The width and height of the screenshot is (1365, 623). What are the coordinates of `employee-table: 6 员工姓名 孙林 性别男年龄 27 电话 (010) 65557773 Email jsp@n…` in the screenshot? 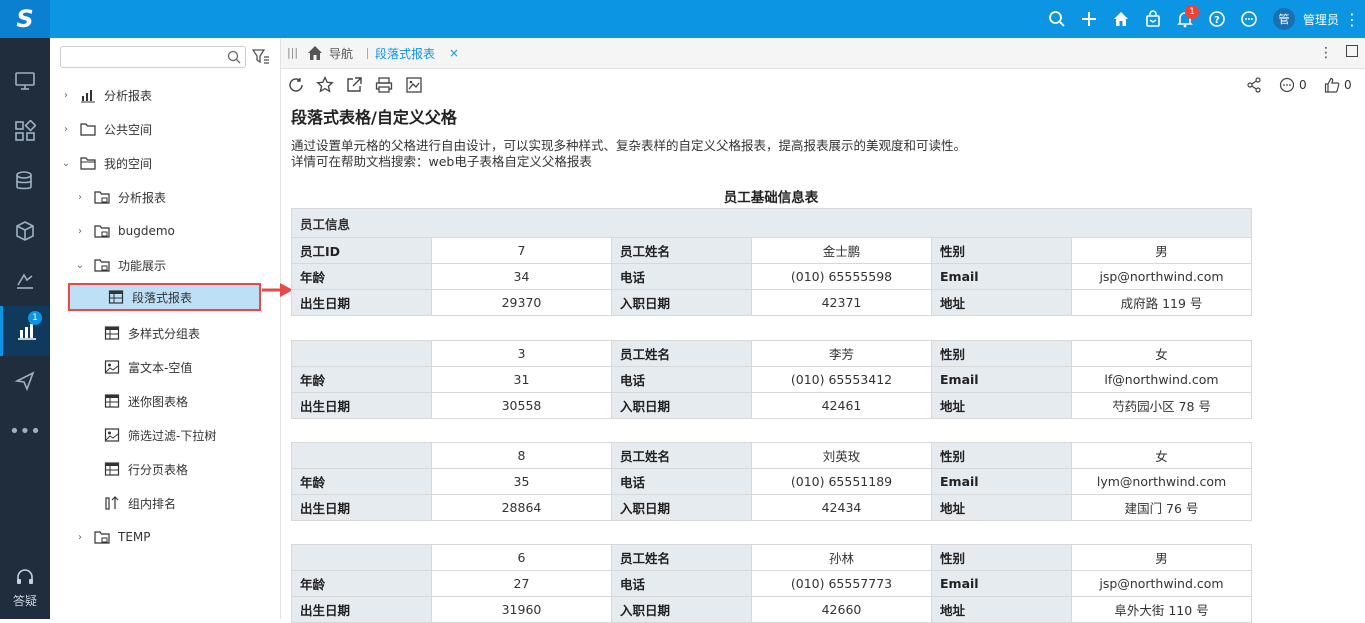 It's located at (771, 583).